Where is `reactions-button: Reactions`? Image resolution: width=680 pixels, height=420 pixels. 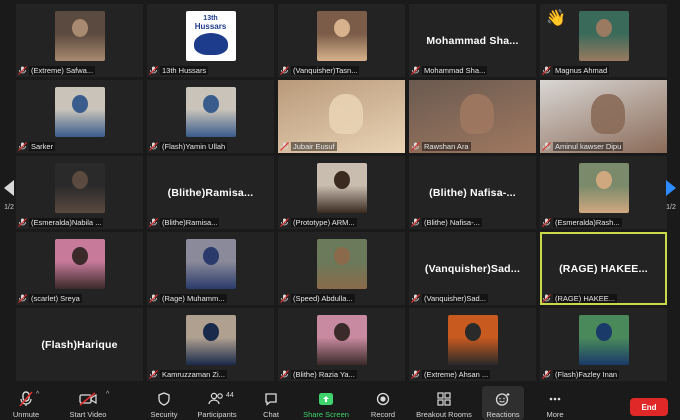 reactions-button: Reactions is located at coordinates (503, 403).